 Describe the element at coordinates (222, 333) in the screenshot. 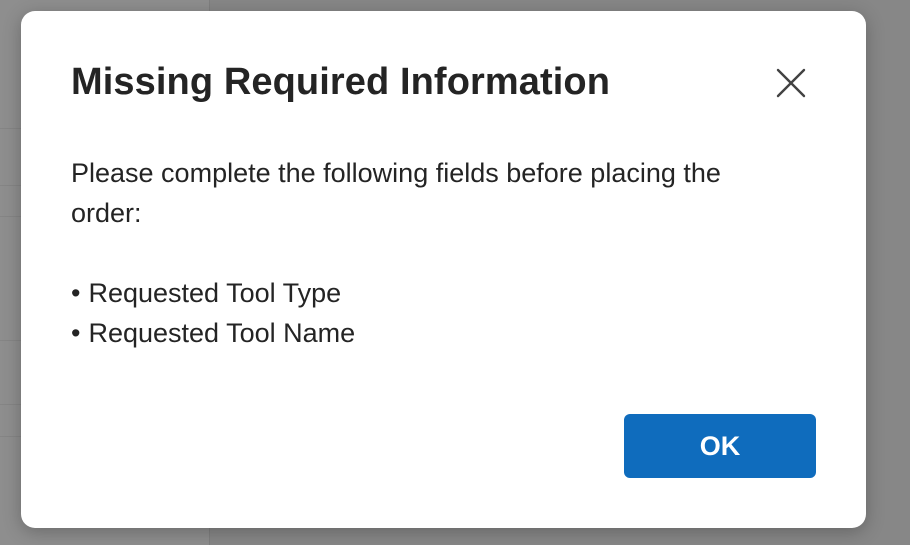

I see `missing-field-label: Requested Tool Name` at that location.